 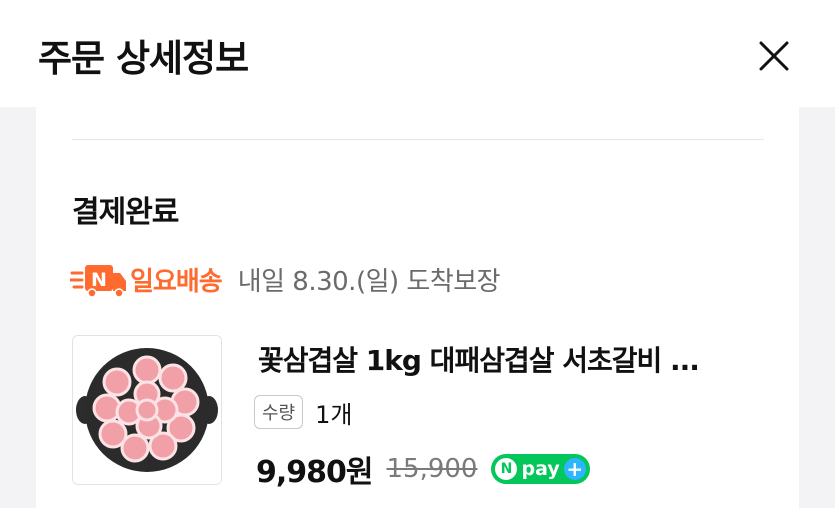 What do you see at coordinates (176, 281) in the screenshot?
I see `delivery-label: 일요배송` at bounding box center [176, 281].